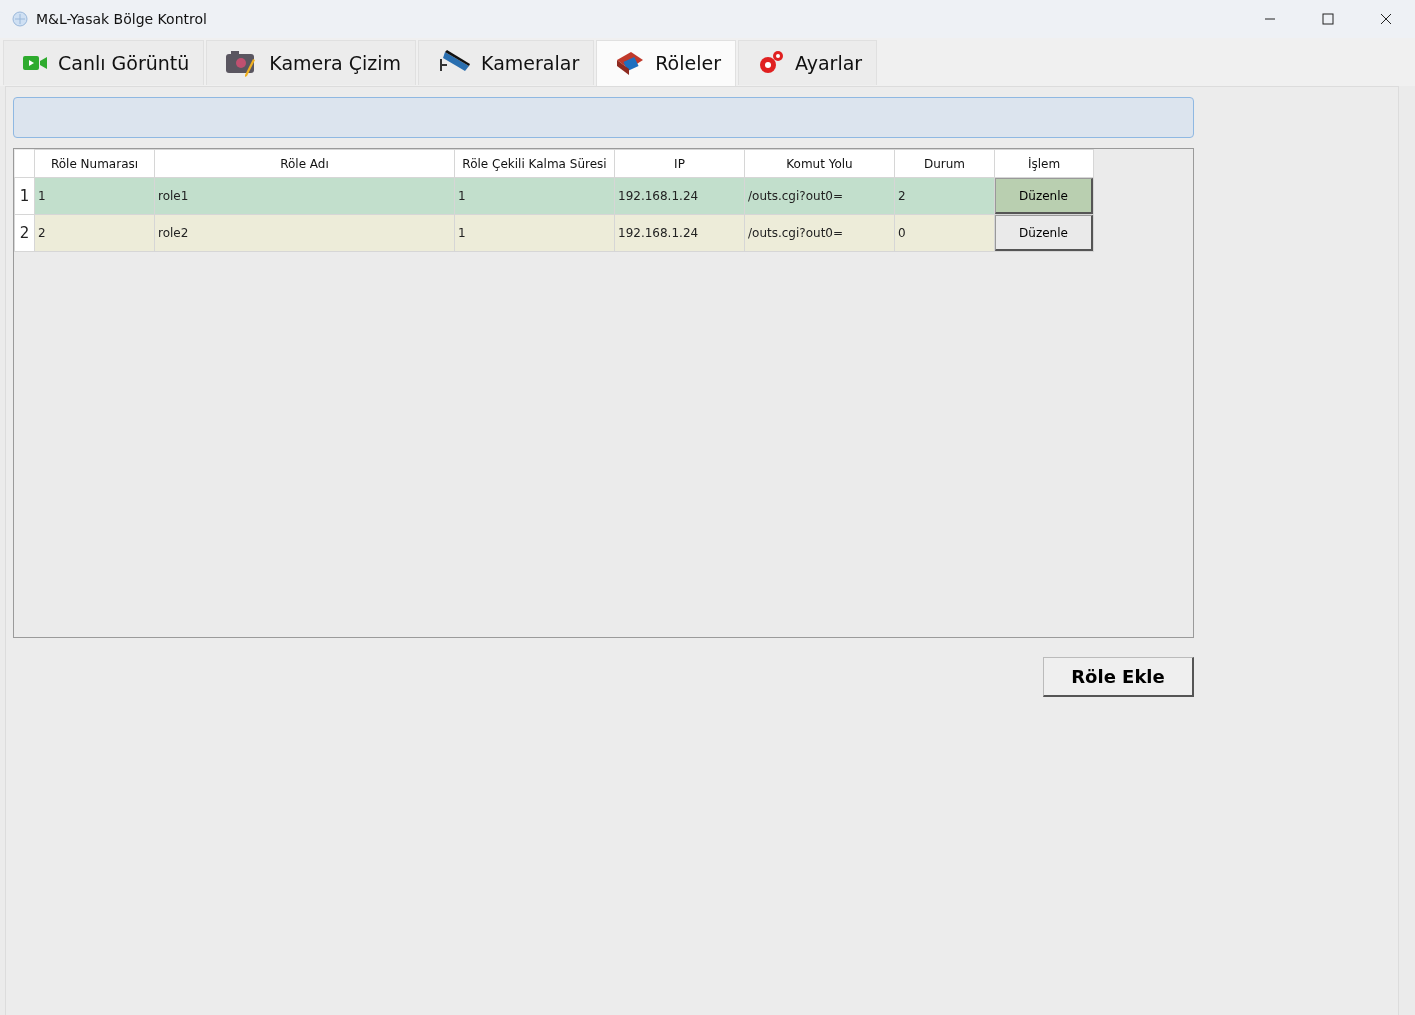  Describe the element at coordinates (819, 163) in the screenshot. I see `column-header: Komut Yolu` at that location.